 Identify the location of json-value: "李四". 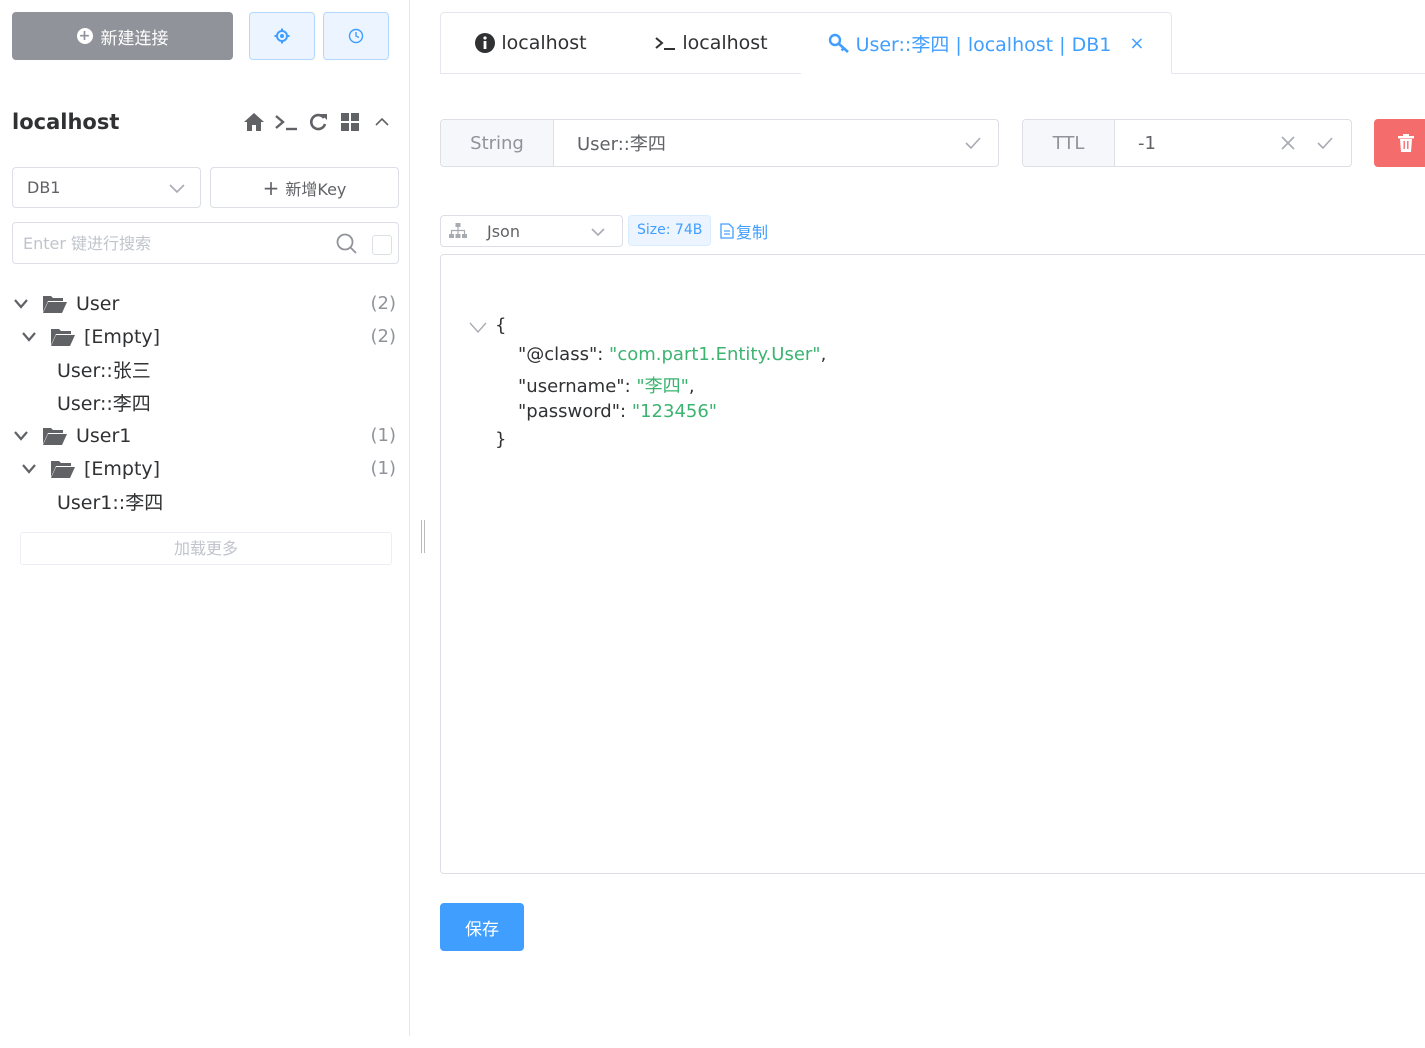
(662, 386).